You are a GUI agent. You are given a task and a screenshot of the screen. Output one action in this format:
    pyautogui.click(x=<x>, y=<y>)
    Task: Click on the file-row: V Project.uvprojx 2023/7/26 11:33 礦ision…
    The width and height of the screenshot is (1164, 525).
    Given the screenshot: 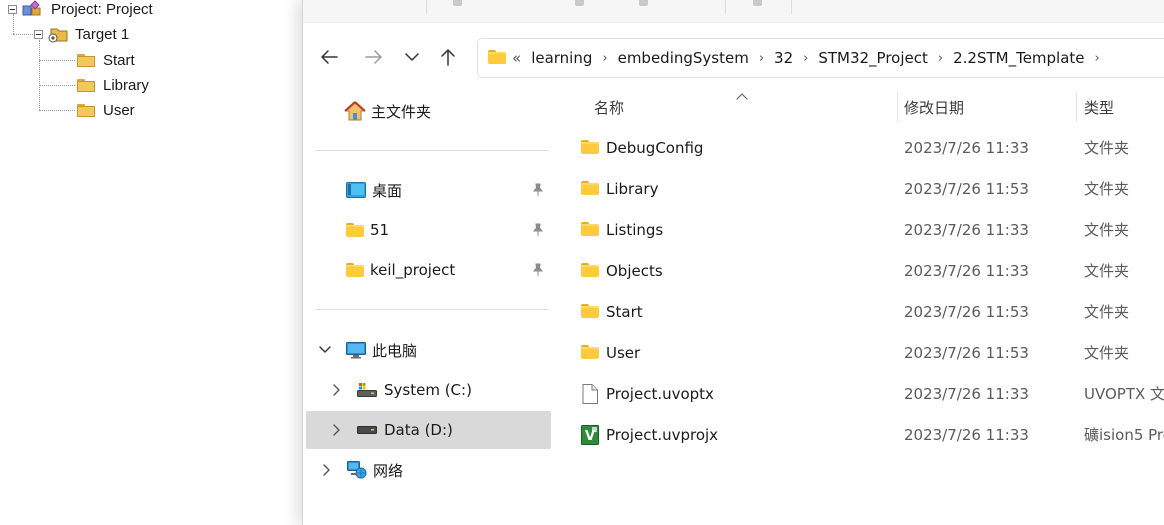 What is the action you would take?
    pyautogui.click(x=859, y=434)
    